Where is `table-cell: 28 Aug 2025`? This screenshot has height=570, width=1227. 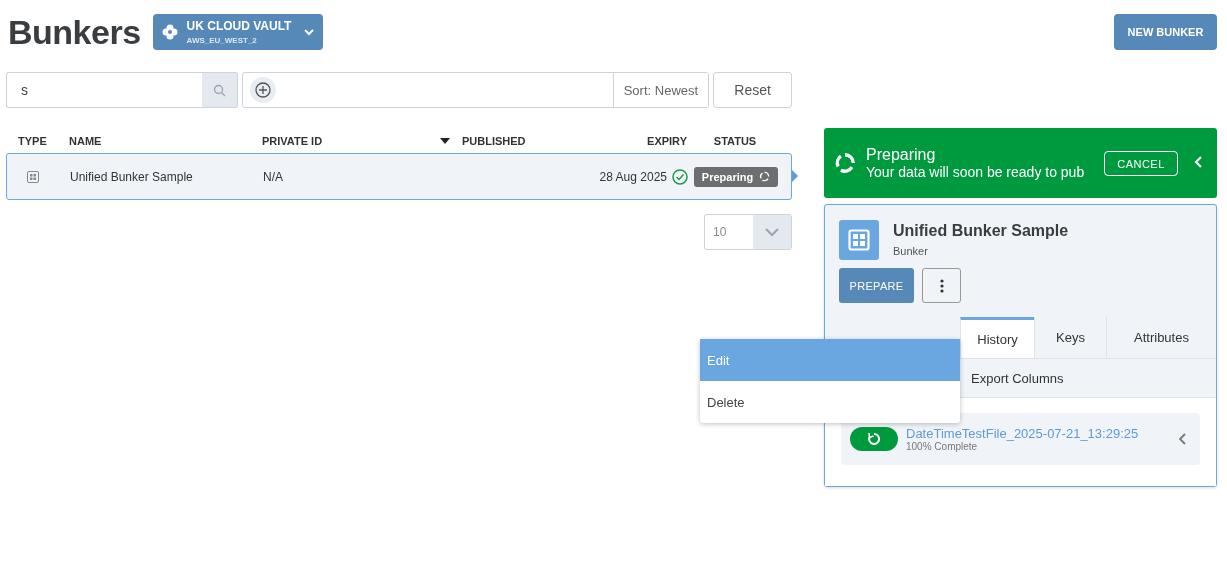
table-cell: 28 Aug 2025 is located at coordinates (633, 176).